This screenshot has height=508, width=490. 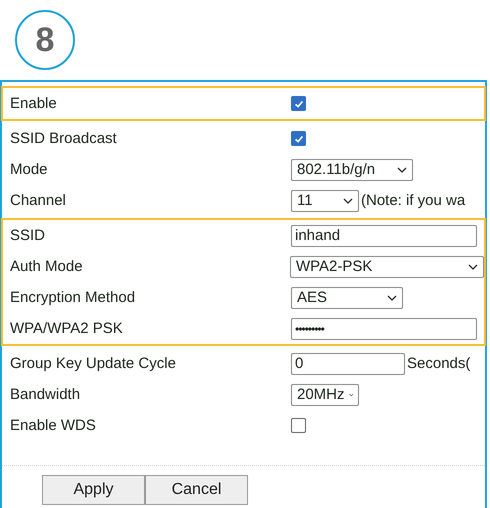 I want to click on step-number-badge: 8, so click(x=45, y=40).